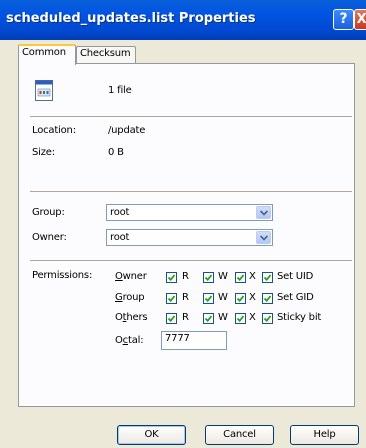  I want to click on owner-read-checkbox, so click(171, 277).